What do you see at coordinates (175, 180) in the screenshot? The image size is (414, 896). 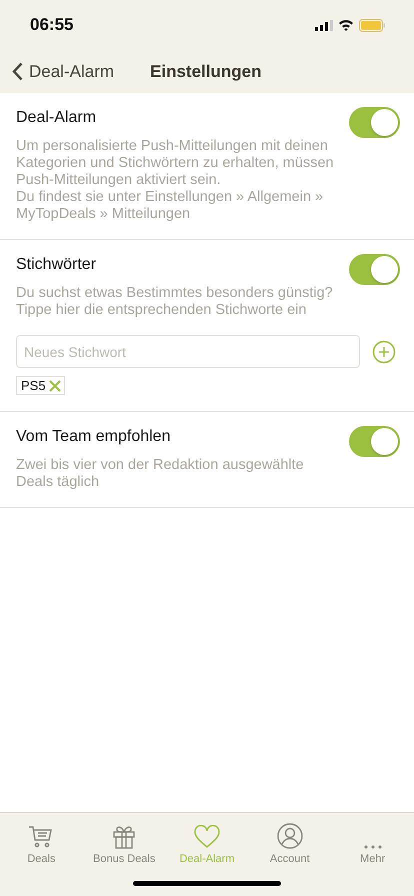 I see `section-description: Um personalisierte Push-Mitteilungen mit deinen Kategorien und Stichwörtern zu erhalten, müssen Push-Mitteilungen aktiviert sein. Du findest sie unter Einstellungen » Allgemein » MyTopDeals » Mitteilungen` at bounding box center [175, 180].